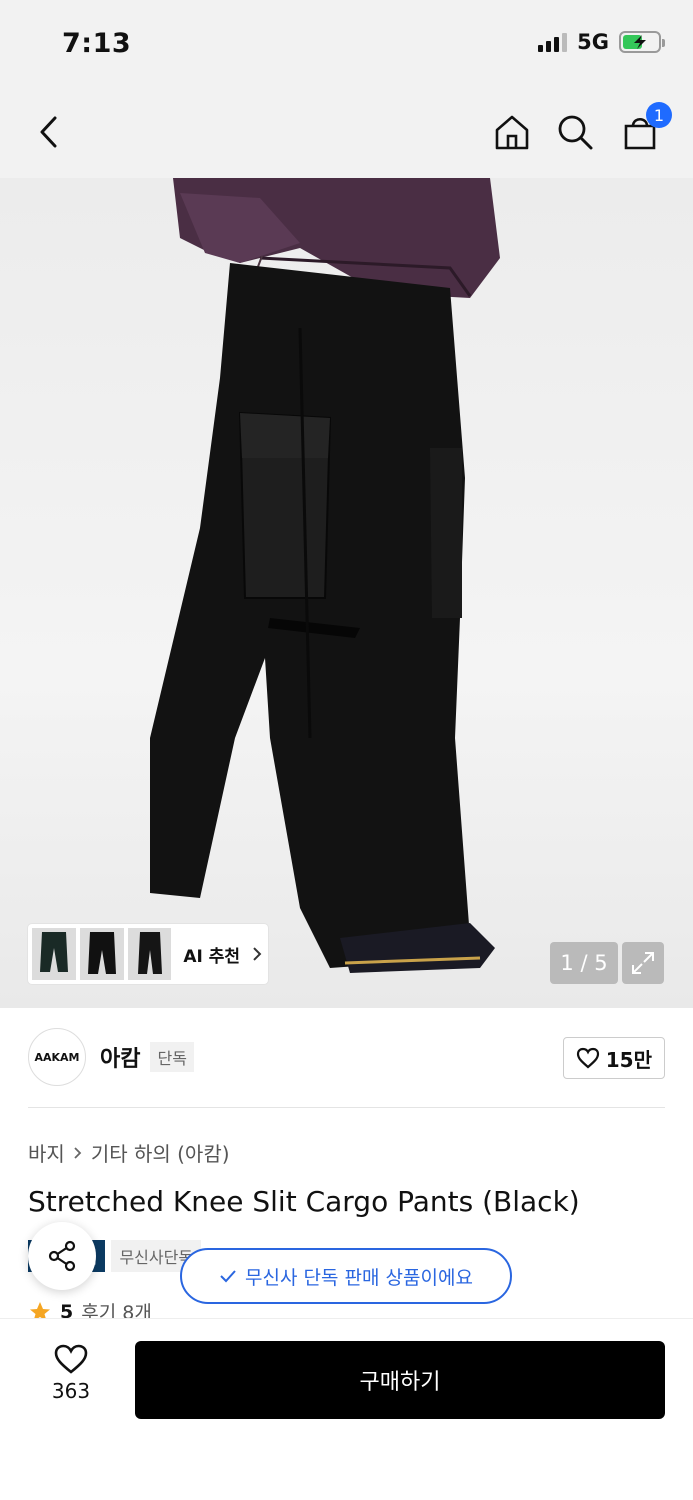 Image resolution: width=693 pixels, height=1500 pixels. Describe the element at coordinates (584, 963) in the screenshot. I see `image-counter: 1 / 5` at that location.